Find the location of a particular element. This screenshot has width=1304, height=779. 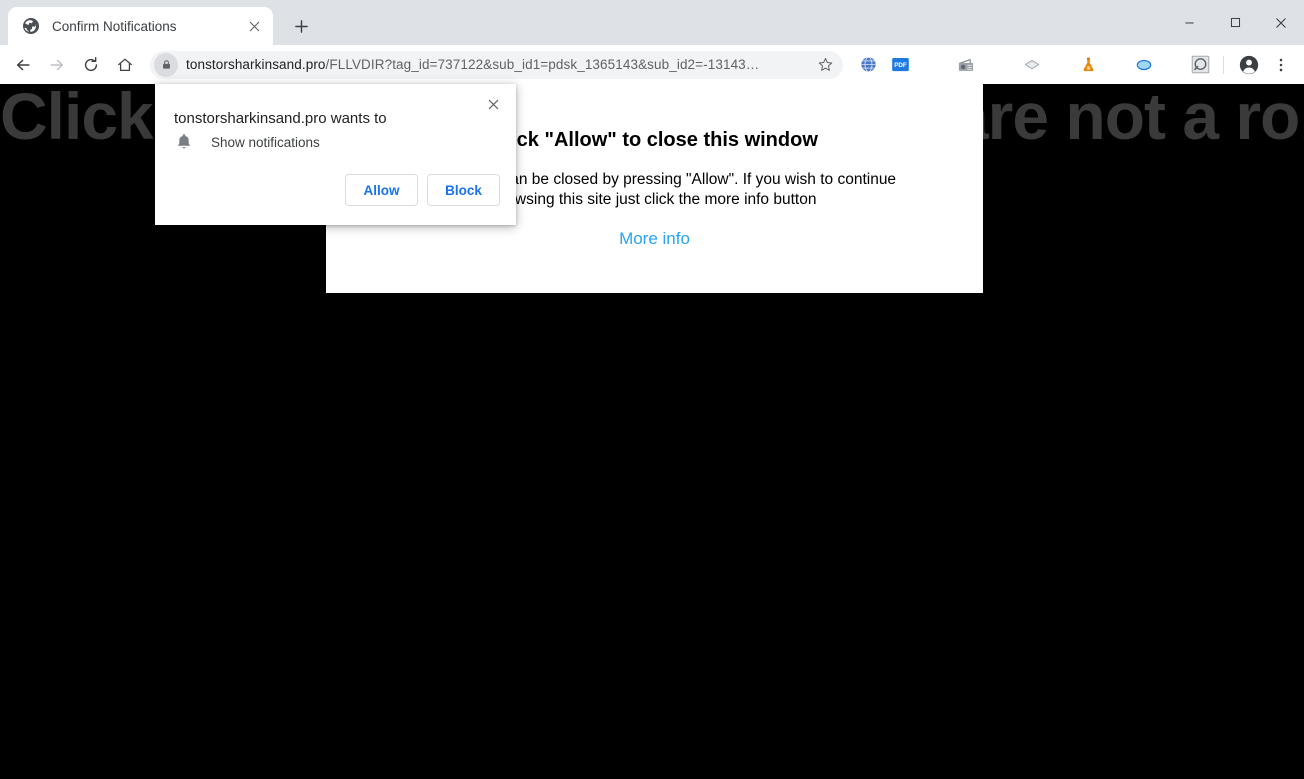

pdf-extension-icon: PDF is located at coordinates (900, 65).